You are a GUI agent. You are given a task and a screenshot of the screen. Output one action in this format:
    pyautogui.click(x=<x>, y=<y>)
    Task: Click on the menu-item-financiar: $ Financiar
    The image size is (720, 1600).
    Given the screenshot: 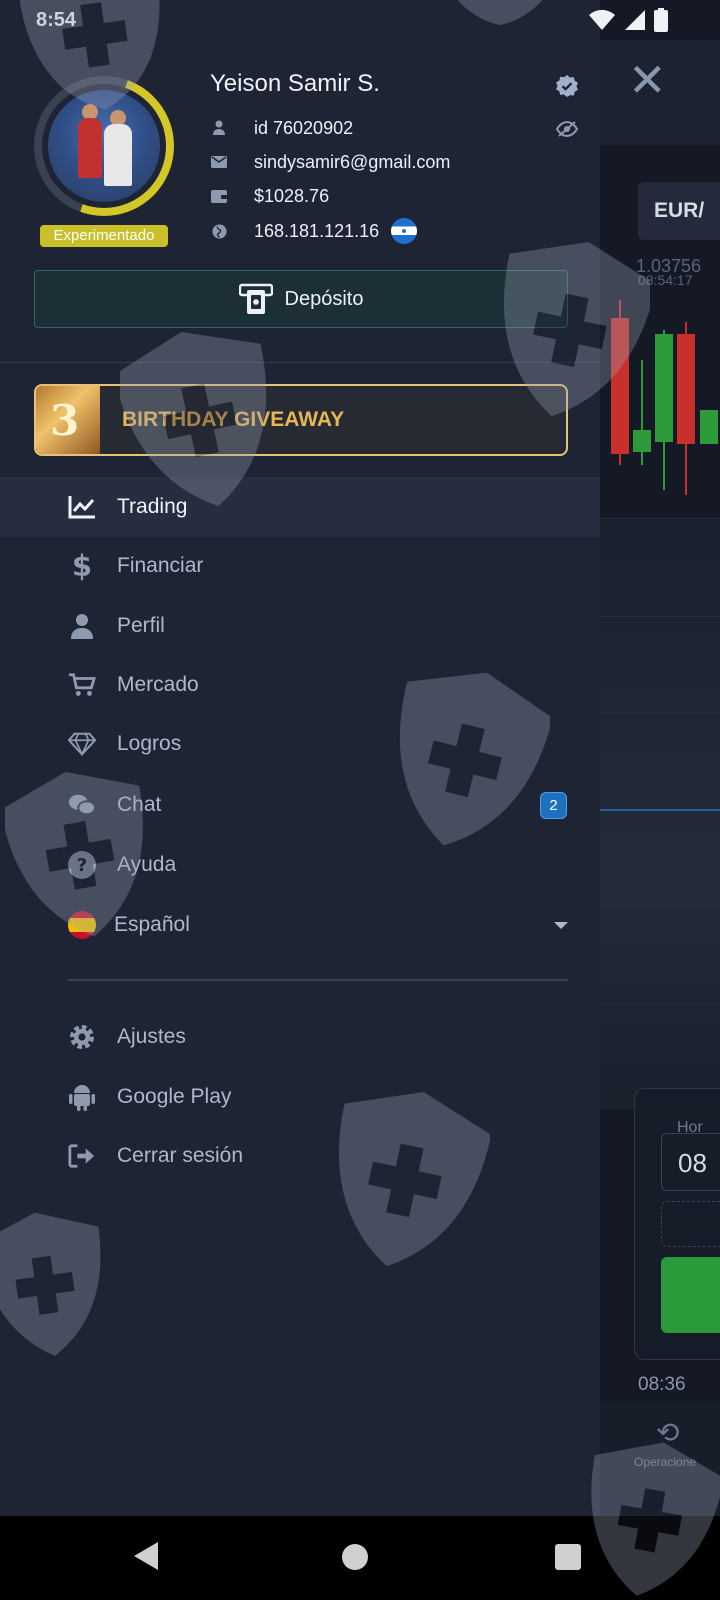 What is the action you would take?
    pyautogui.click(x=300, y=566)
    